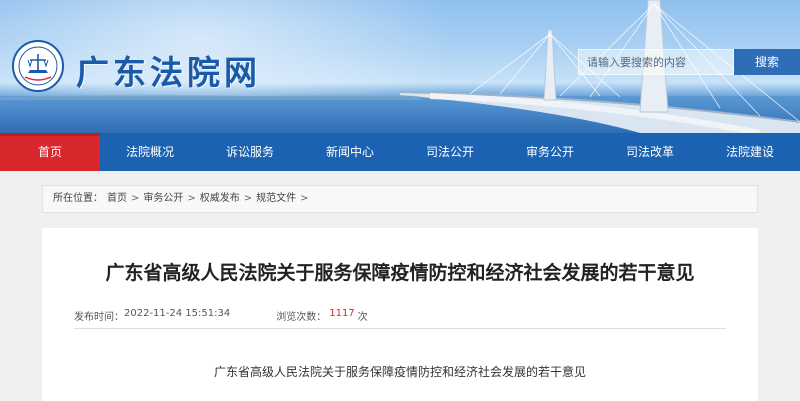  What do you see at coordinates (163, 199) in the screenshot?
I see `breadcrumb-item-trial-affairs: 审务公开` at bounding box center [163, 199].